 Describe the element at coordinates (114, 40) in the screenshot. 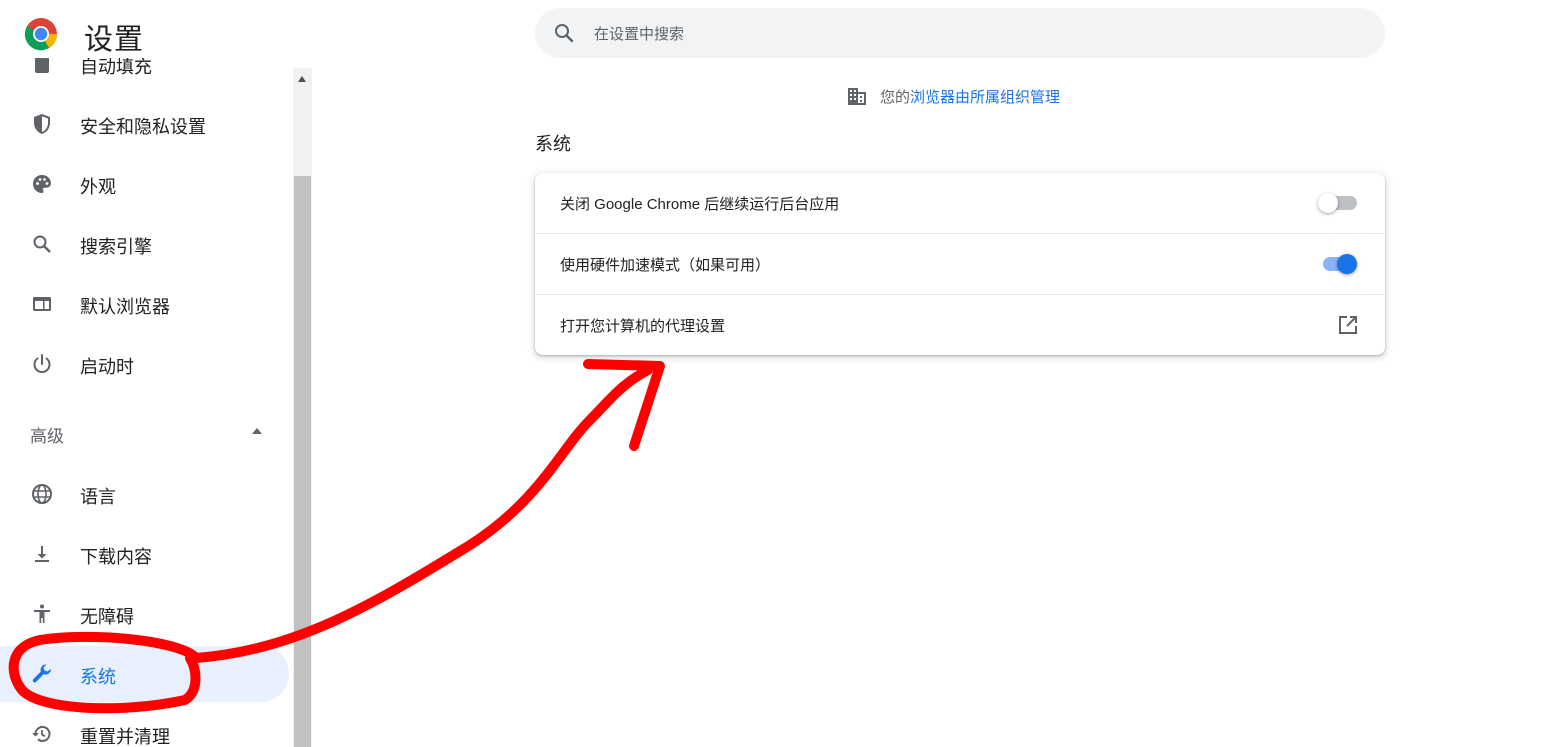

I see `page-title: 设置` at that location.